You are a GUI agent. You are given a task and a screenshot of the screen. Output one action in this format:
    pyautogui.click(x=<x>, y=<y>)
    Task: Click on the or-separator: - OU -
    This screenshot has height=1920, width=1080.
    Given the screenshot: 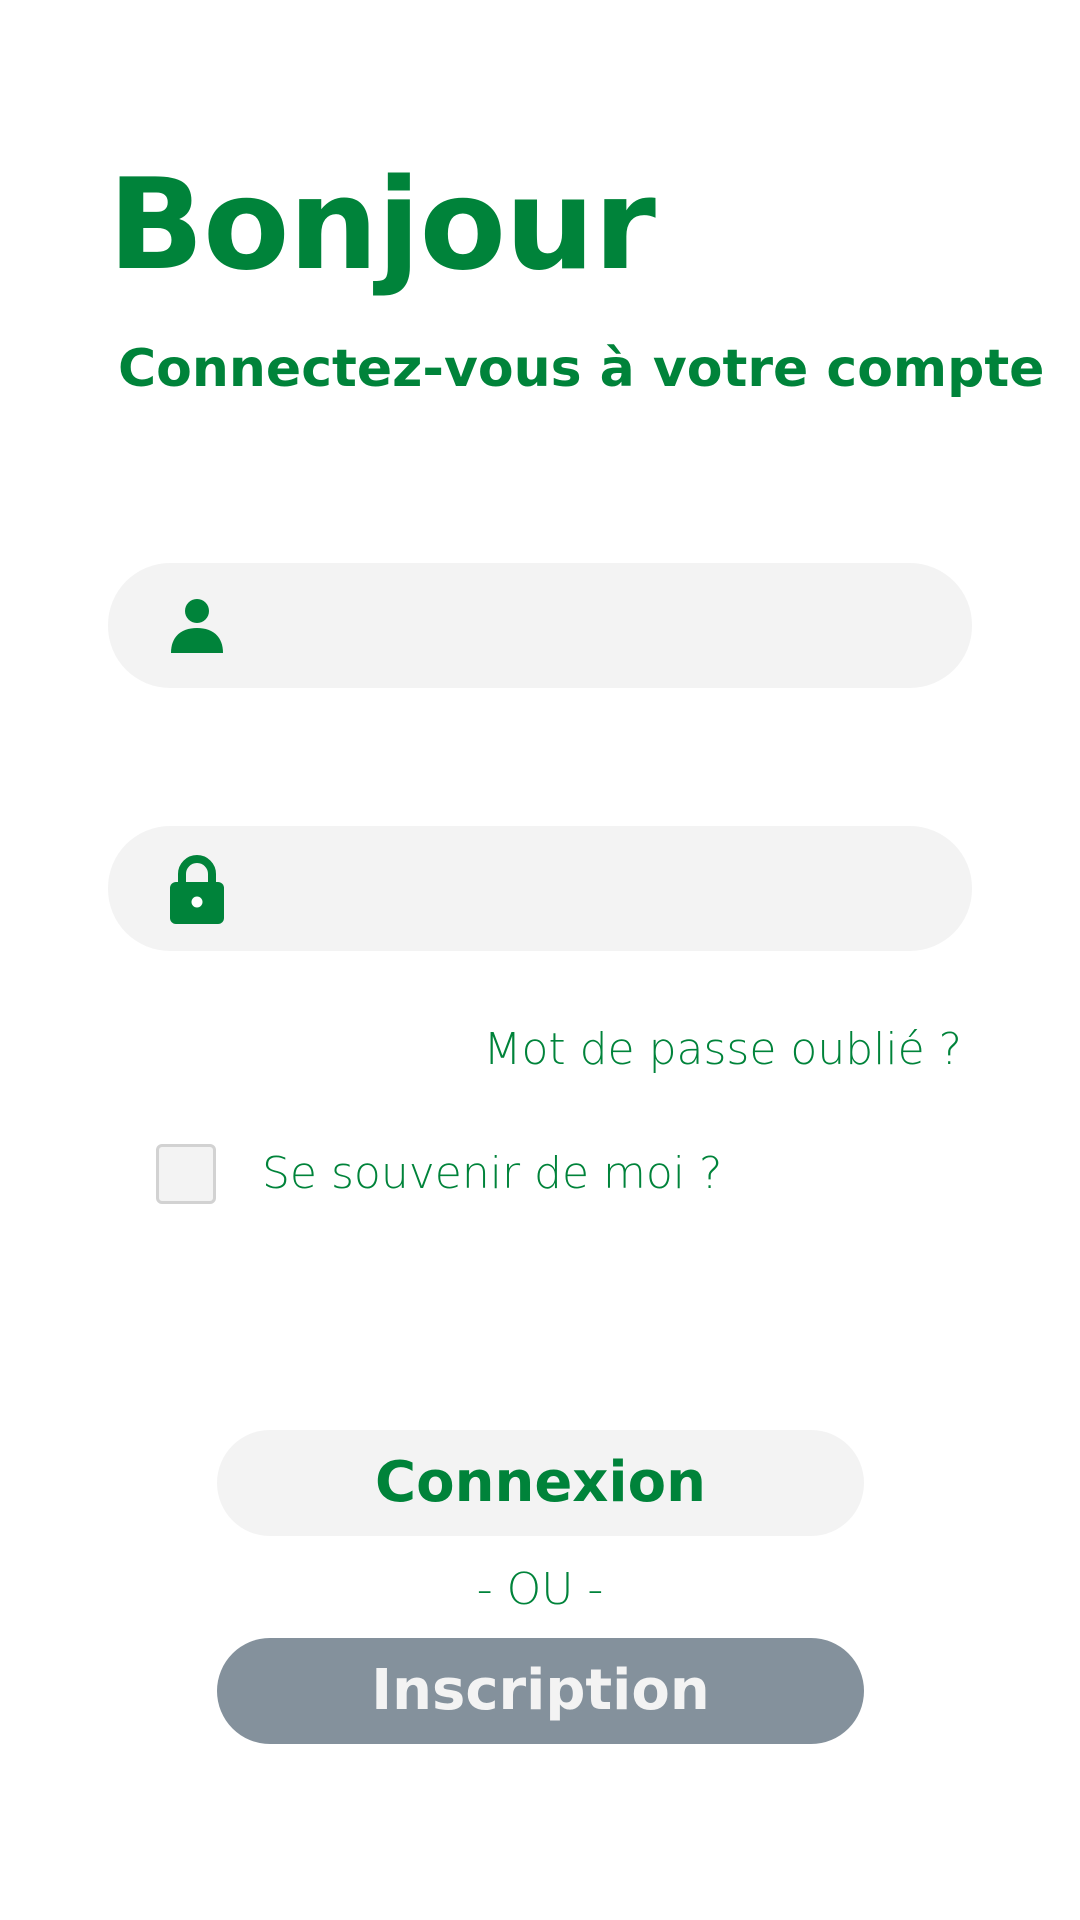 What is the action you would take?
    pyautogui.click(x=540, y=1589)
    